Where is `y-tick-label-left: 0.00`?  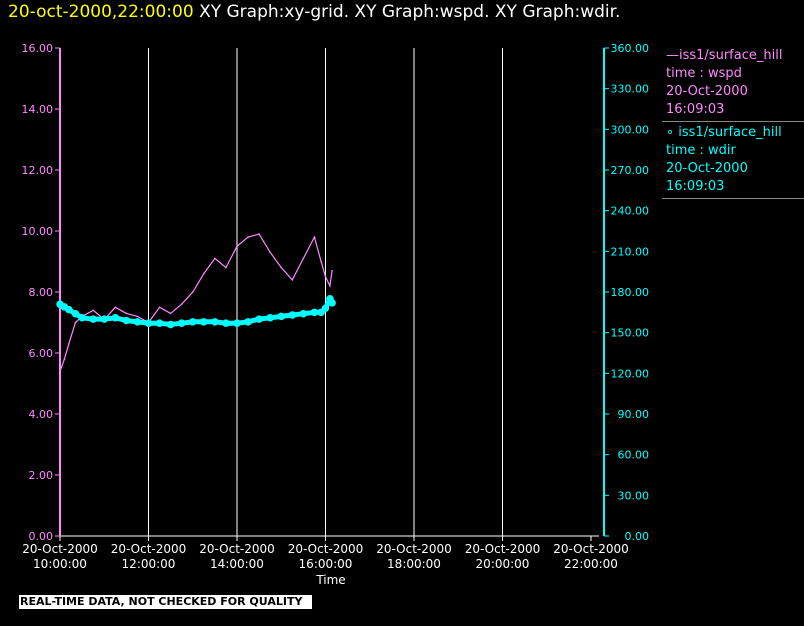
y-tick-label-left: 0.00 is located at coordinates (41, 536).